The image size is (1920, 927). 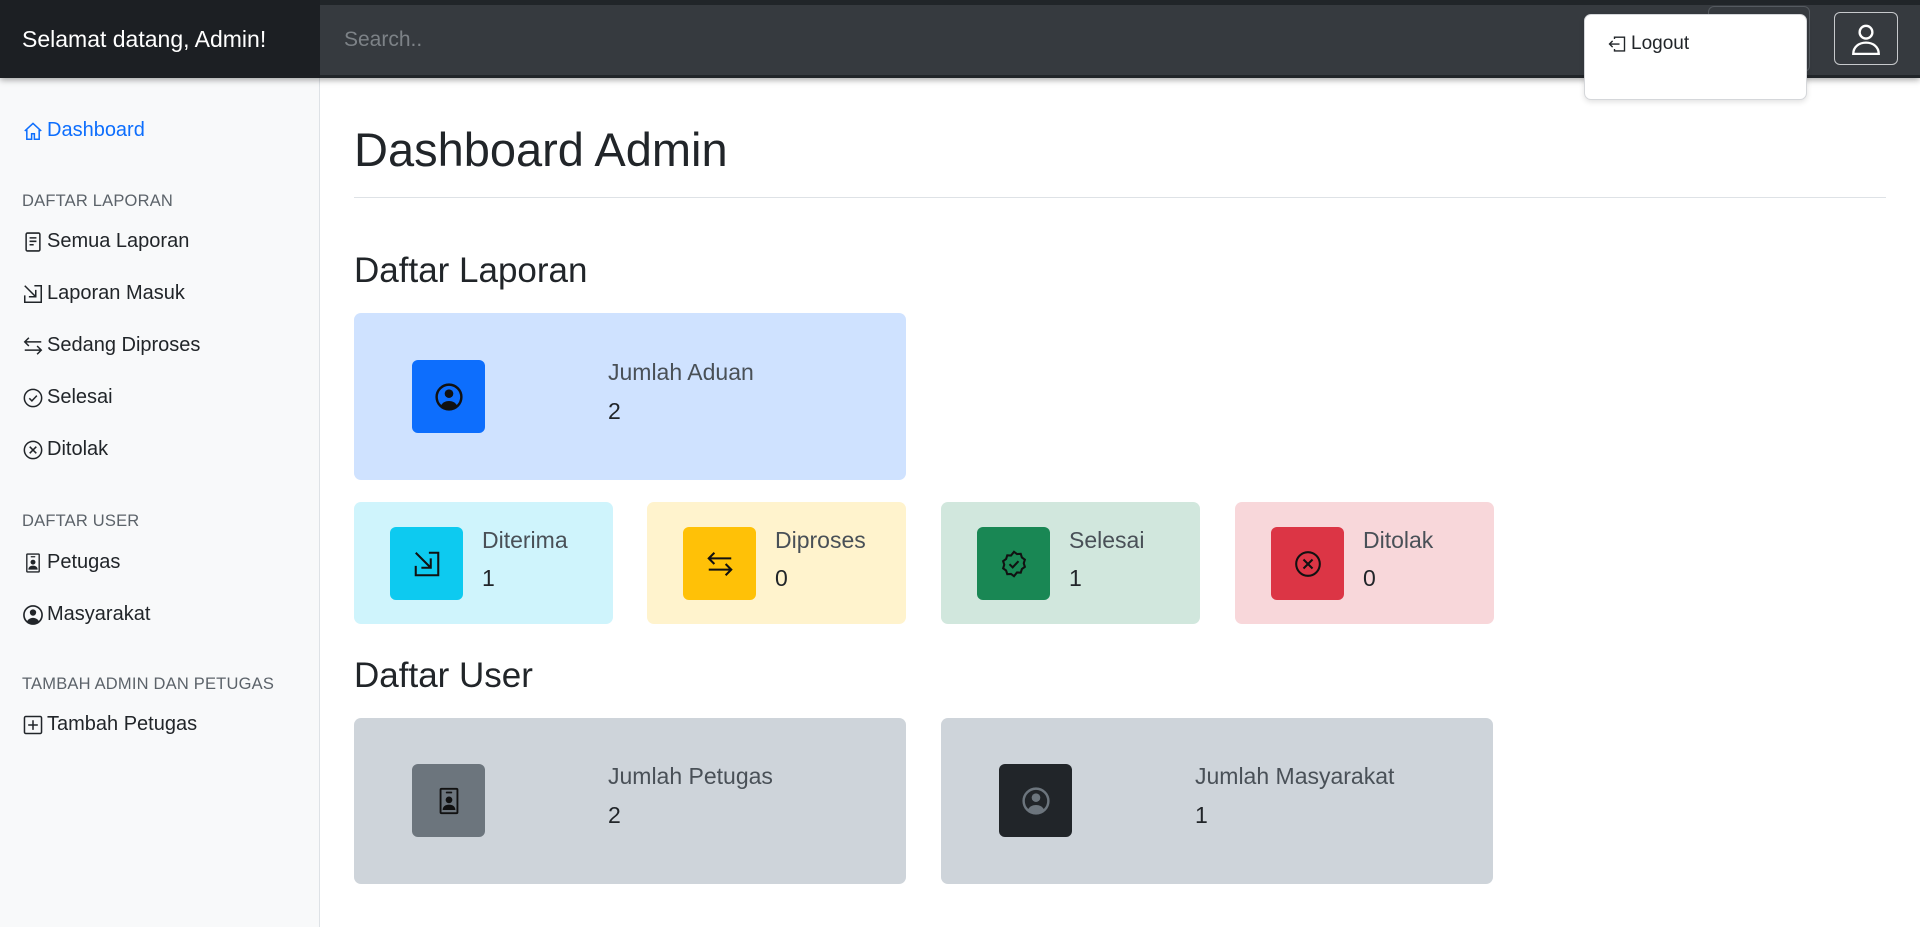 I want to click on user-menu-button, so click(x=1866, y=38).